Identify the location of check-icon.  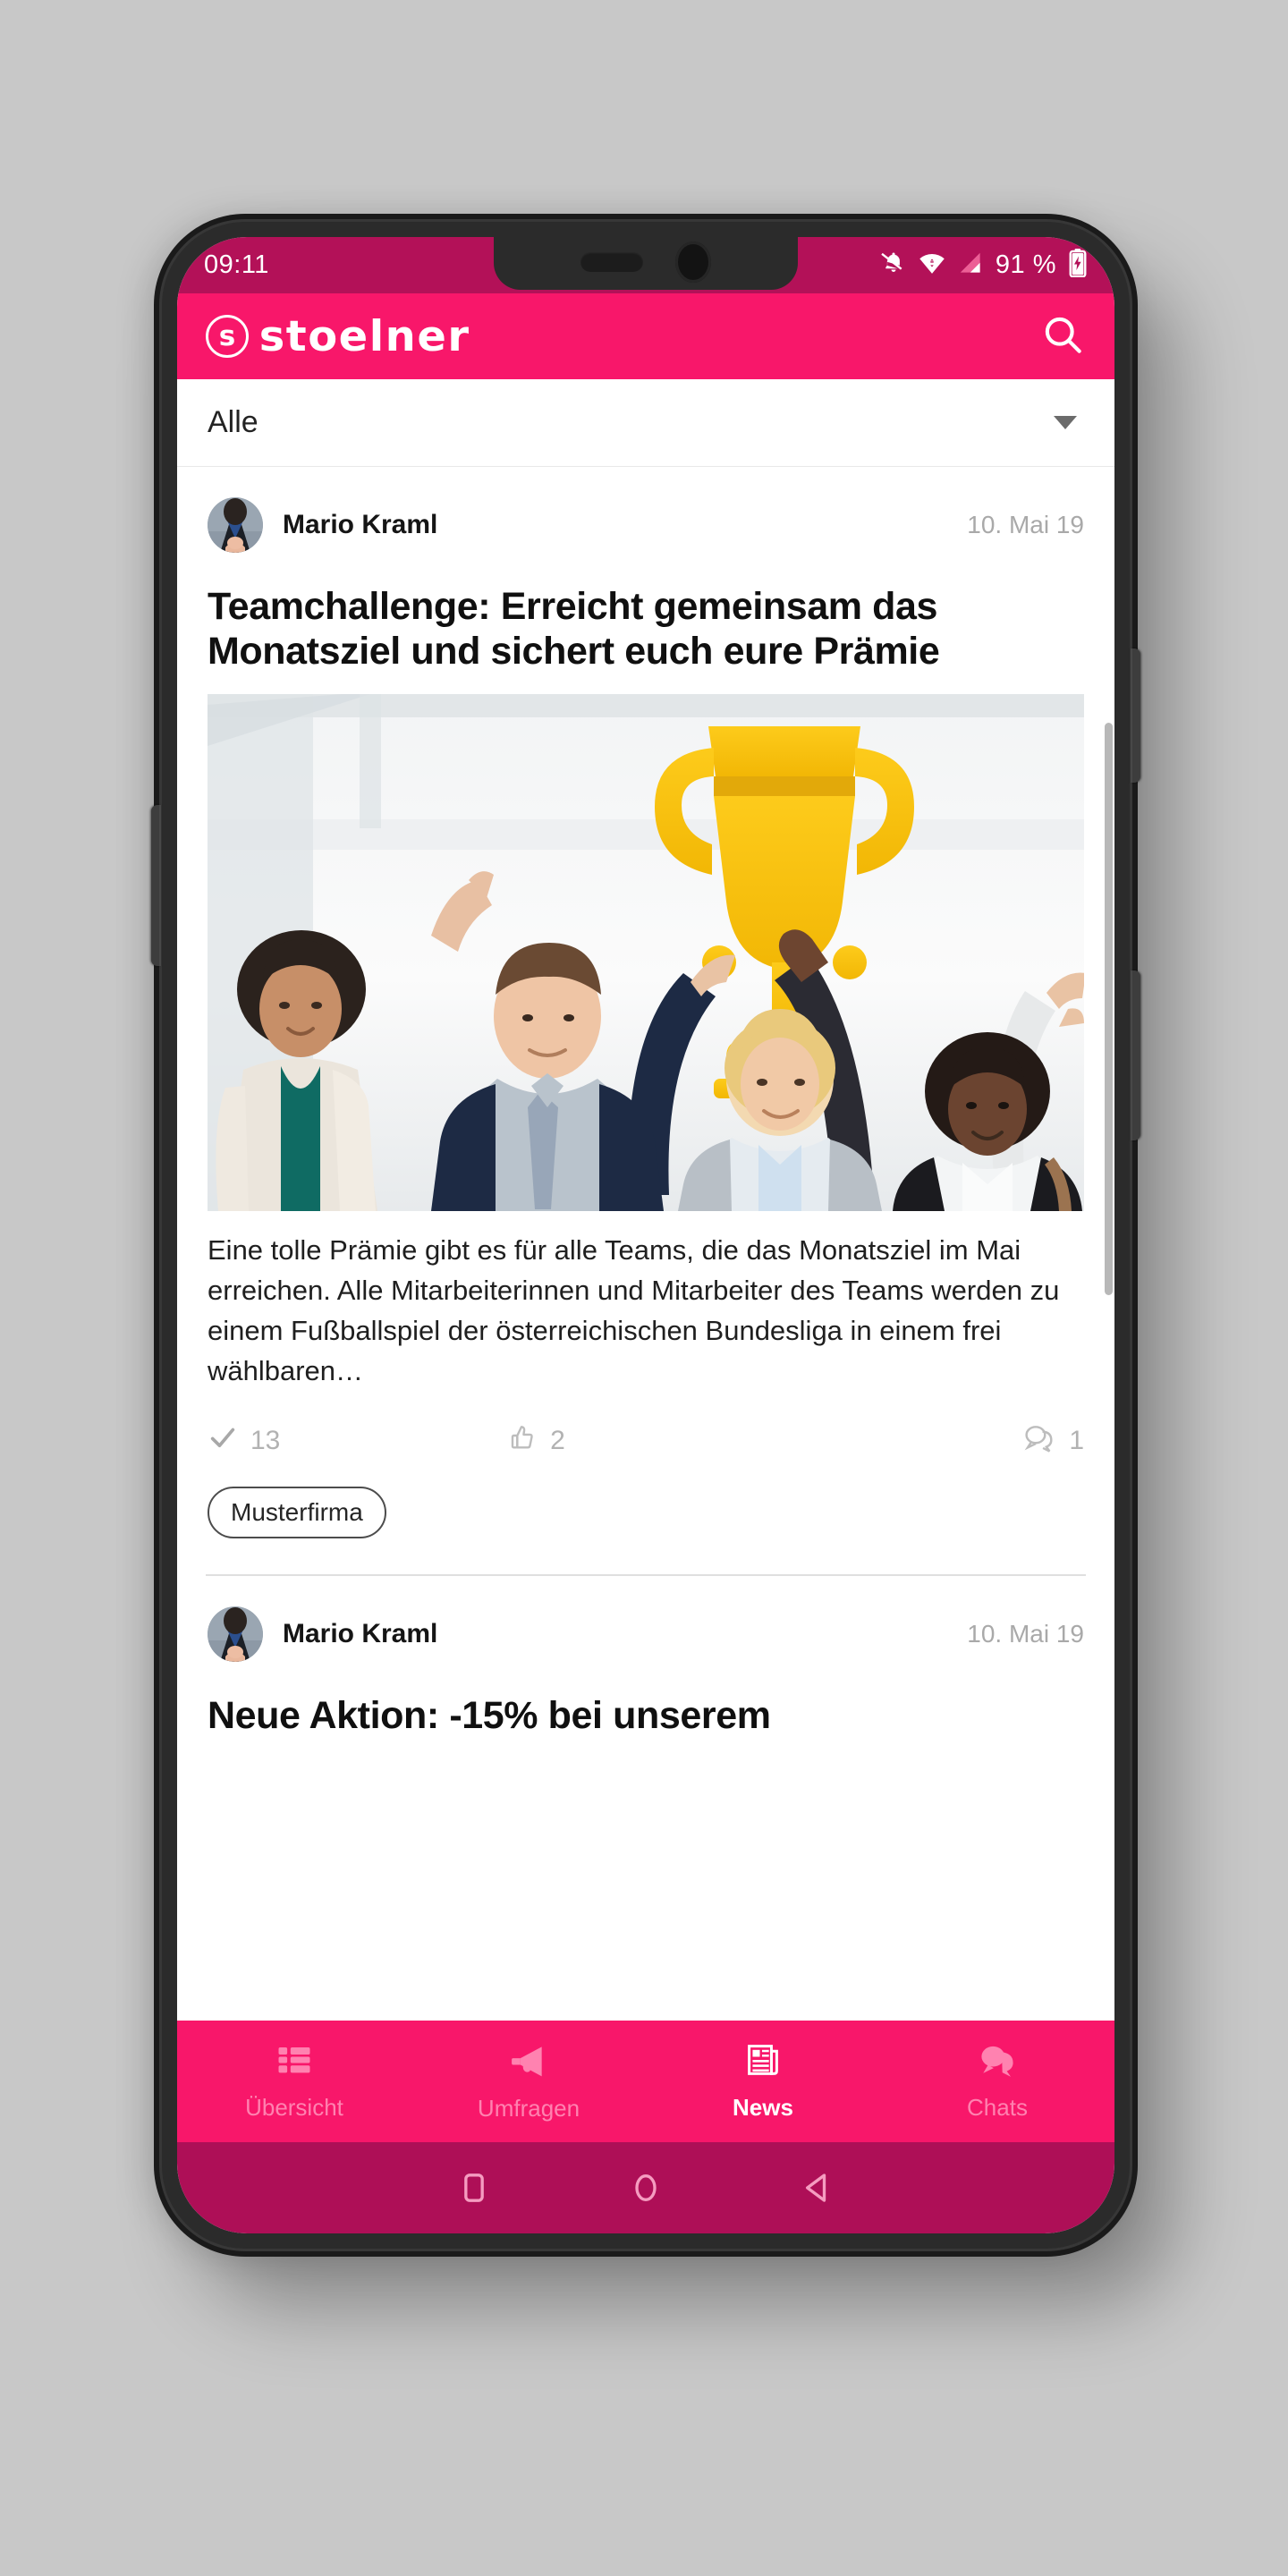
(223, 1441).